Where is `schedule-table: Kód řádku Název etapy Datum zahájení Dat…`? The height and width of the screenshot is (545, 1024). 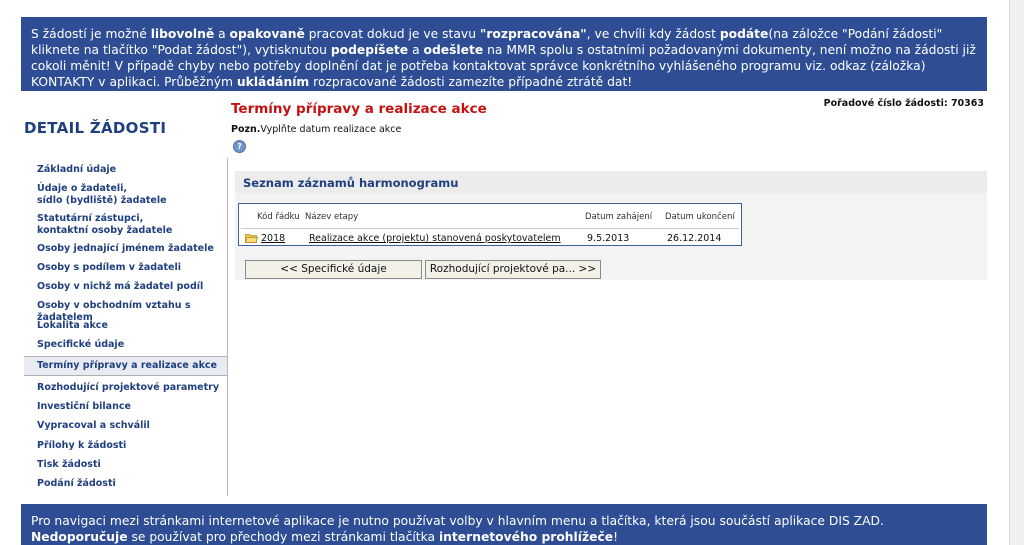
schedule-table: Kód řádku Název etapy Datum zahájení Dat… is located at coordinates (490, 224).